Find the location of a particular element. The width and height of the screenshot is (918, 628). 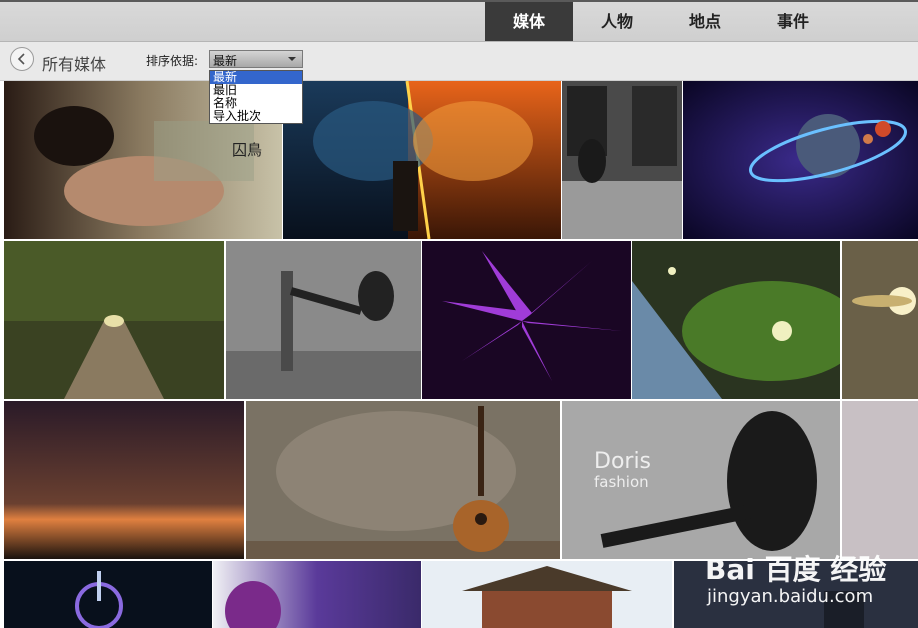

watermark-url: jingyan.baidu.com is located at coordinates (790, 596).